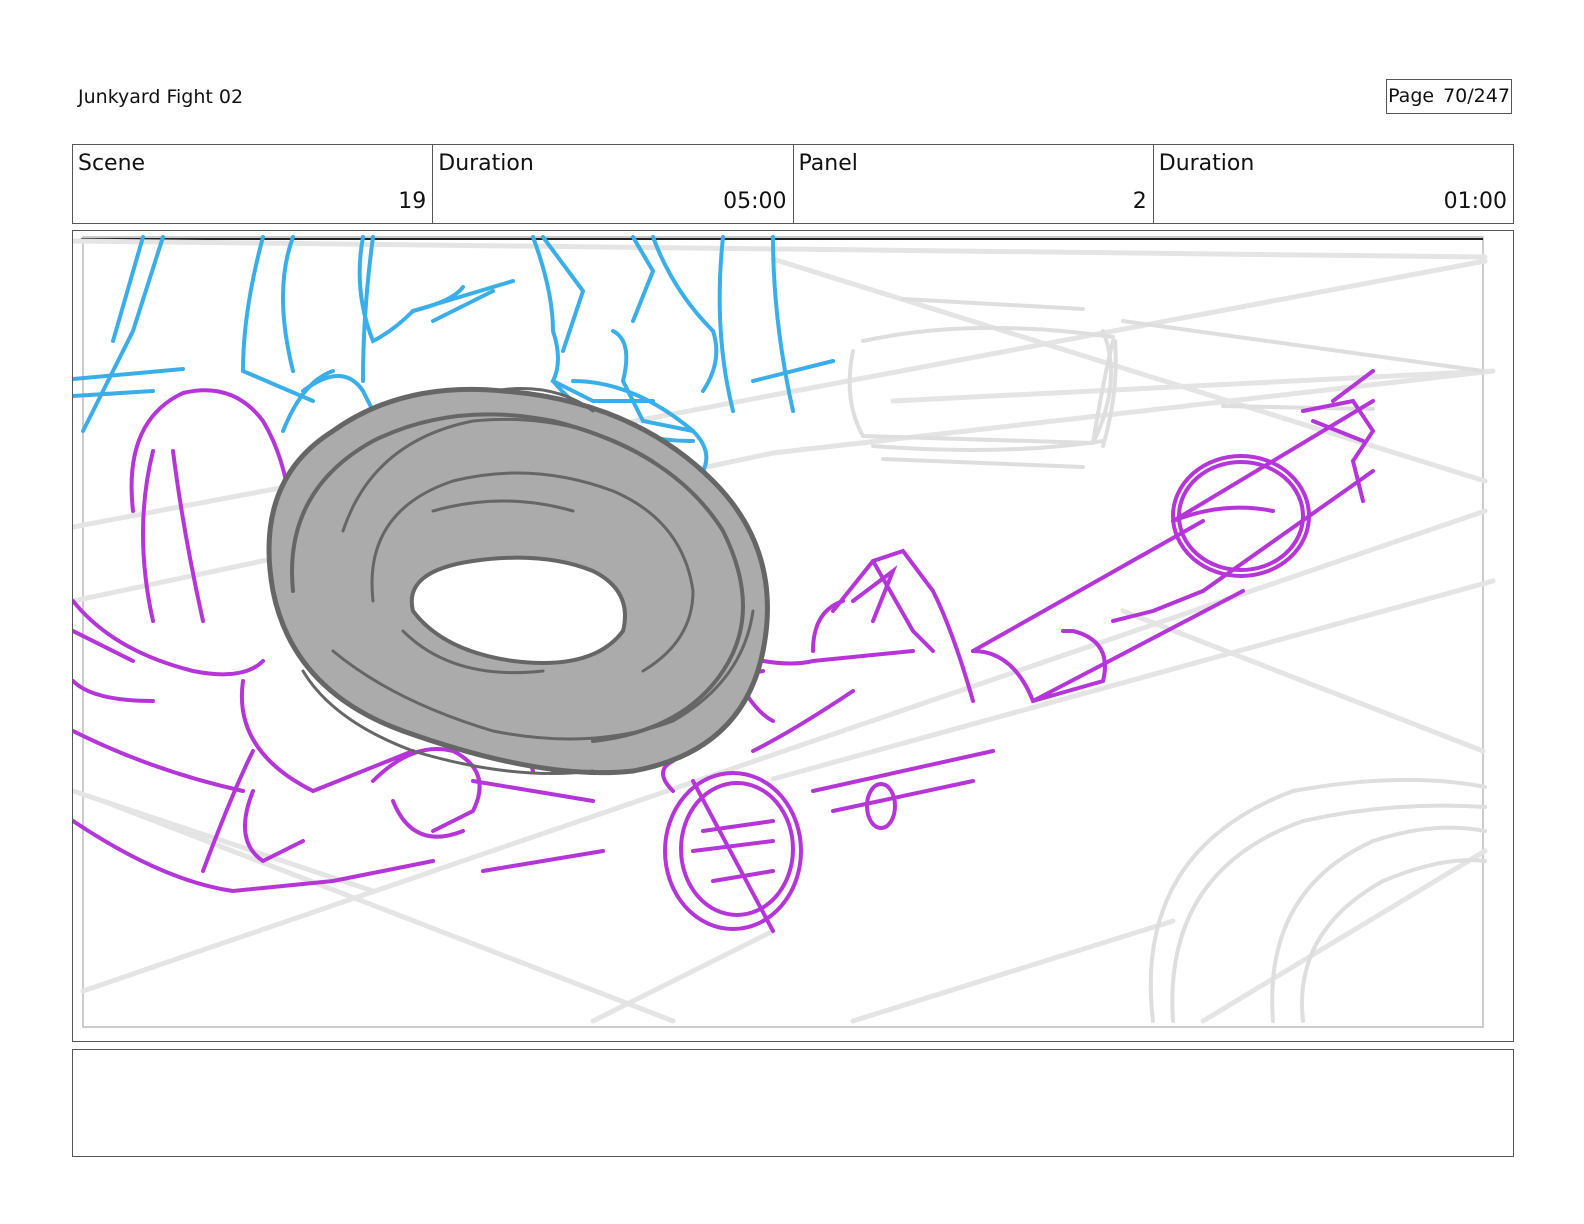 This screenshot has width=1584, height=1224. I want to click on panel-number: 2, so click(1139, 201).